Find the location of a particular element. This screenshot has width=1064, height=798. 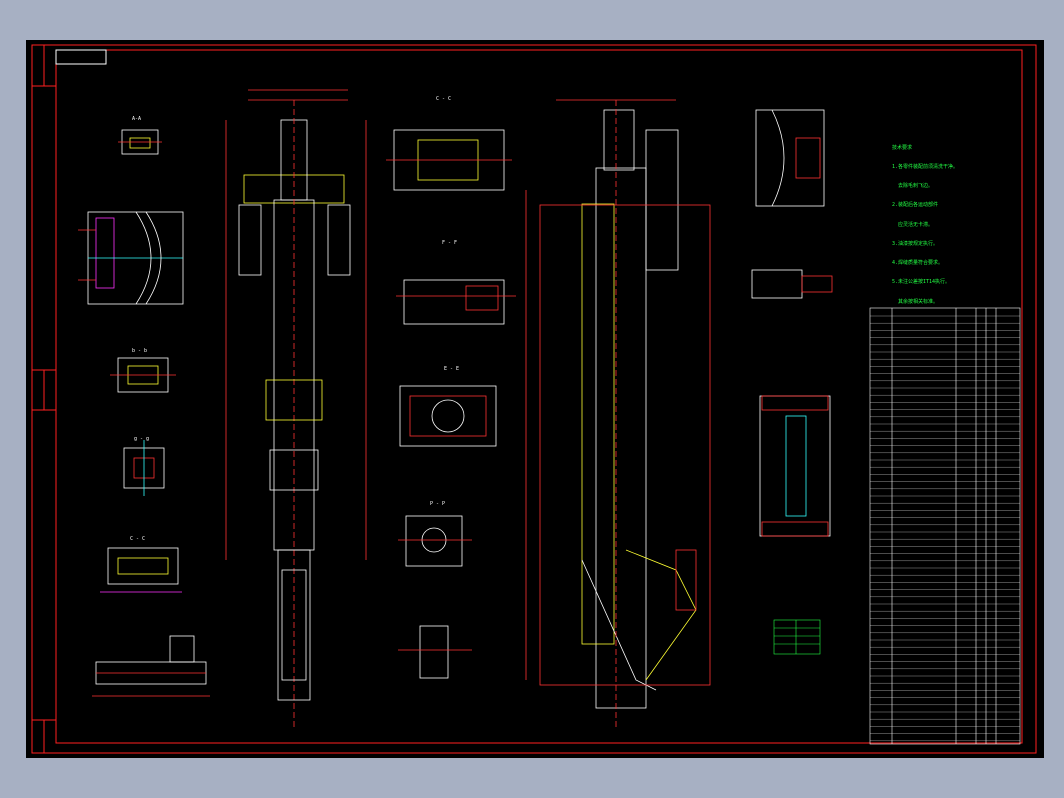

section-label-gg: g - g is located at coordinates (141, 439).